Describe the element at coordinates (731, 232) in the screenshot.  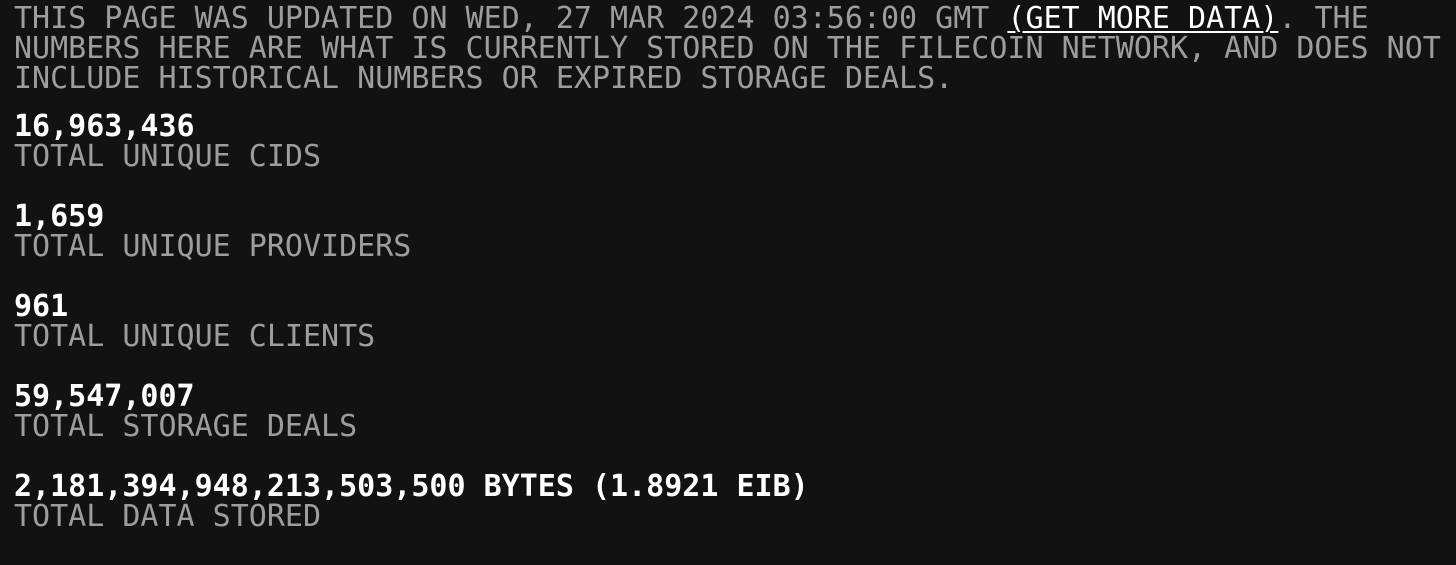
I see `stat-total-unique-providers: 1,659 TOTAL UNIQUE PROVIDERS` at that location.